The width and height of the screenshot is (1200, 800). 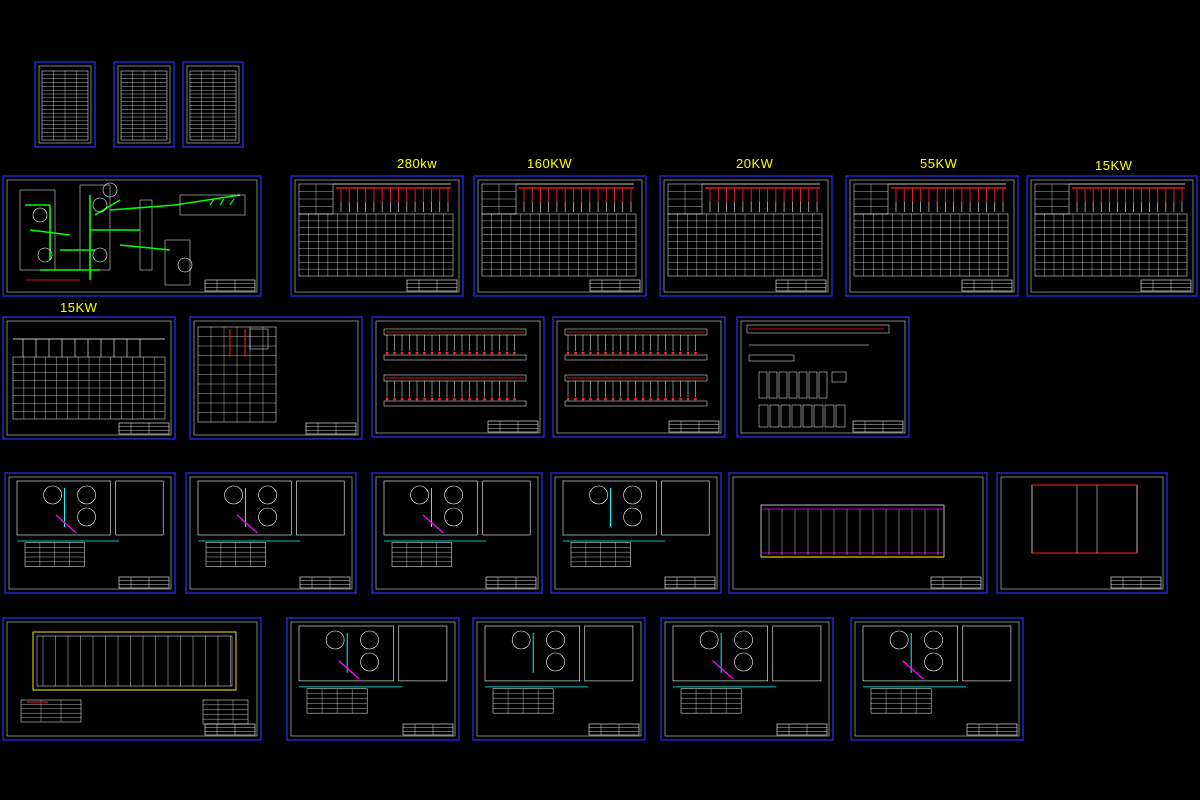 What do you see at coordinates (1114, 165) in the screenshot?
I see `label-15kw-top: 15KW` at bounding box center [1114, 165].